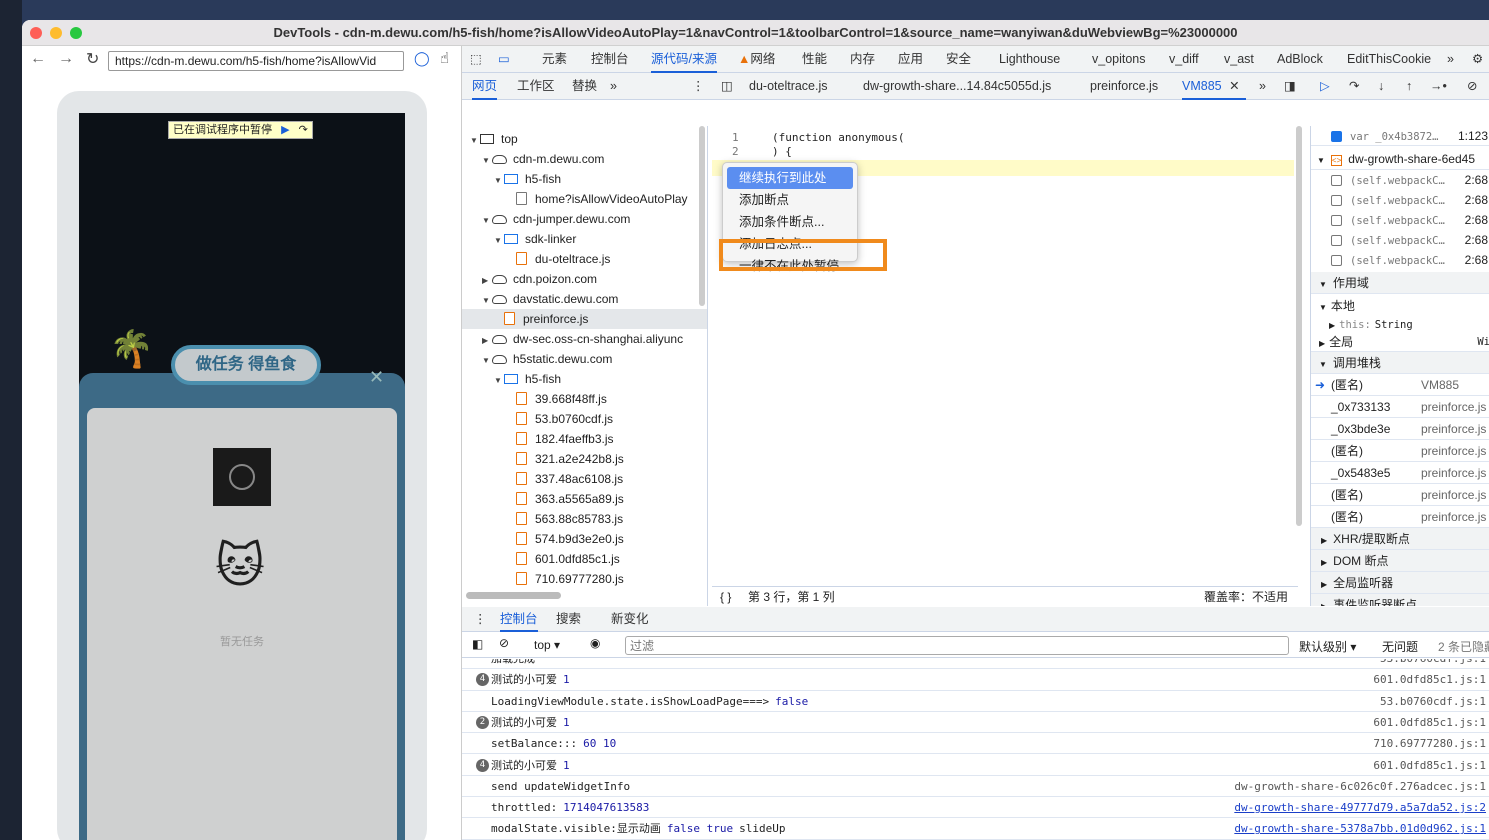 This screenshot has height=840, width=1489. What do you see at coordinates (610, 59) in the screenshot?
I see `tab-console: 控制台` at bounding box center [610, 59].